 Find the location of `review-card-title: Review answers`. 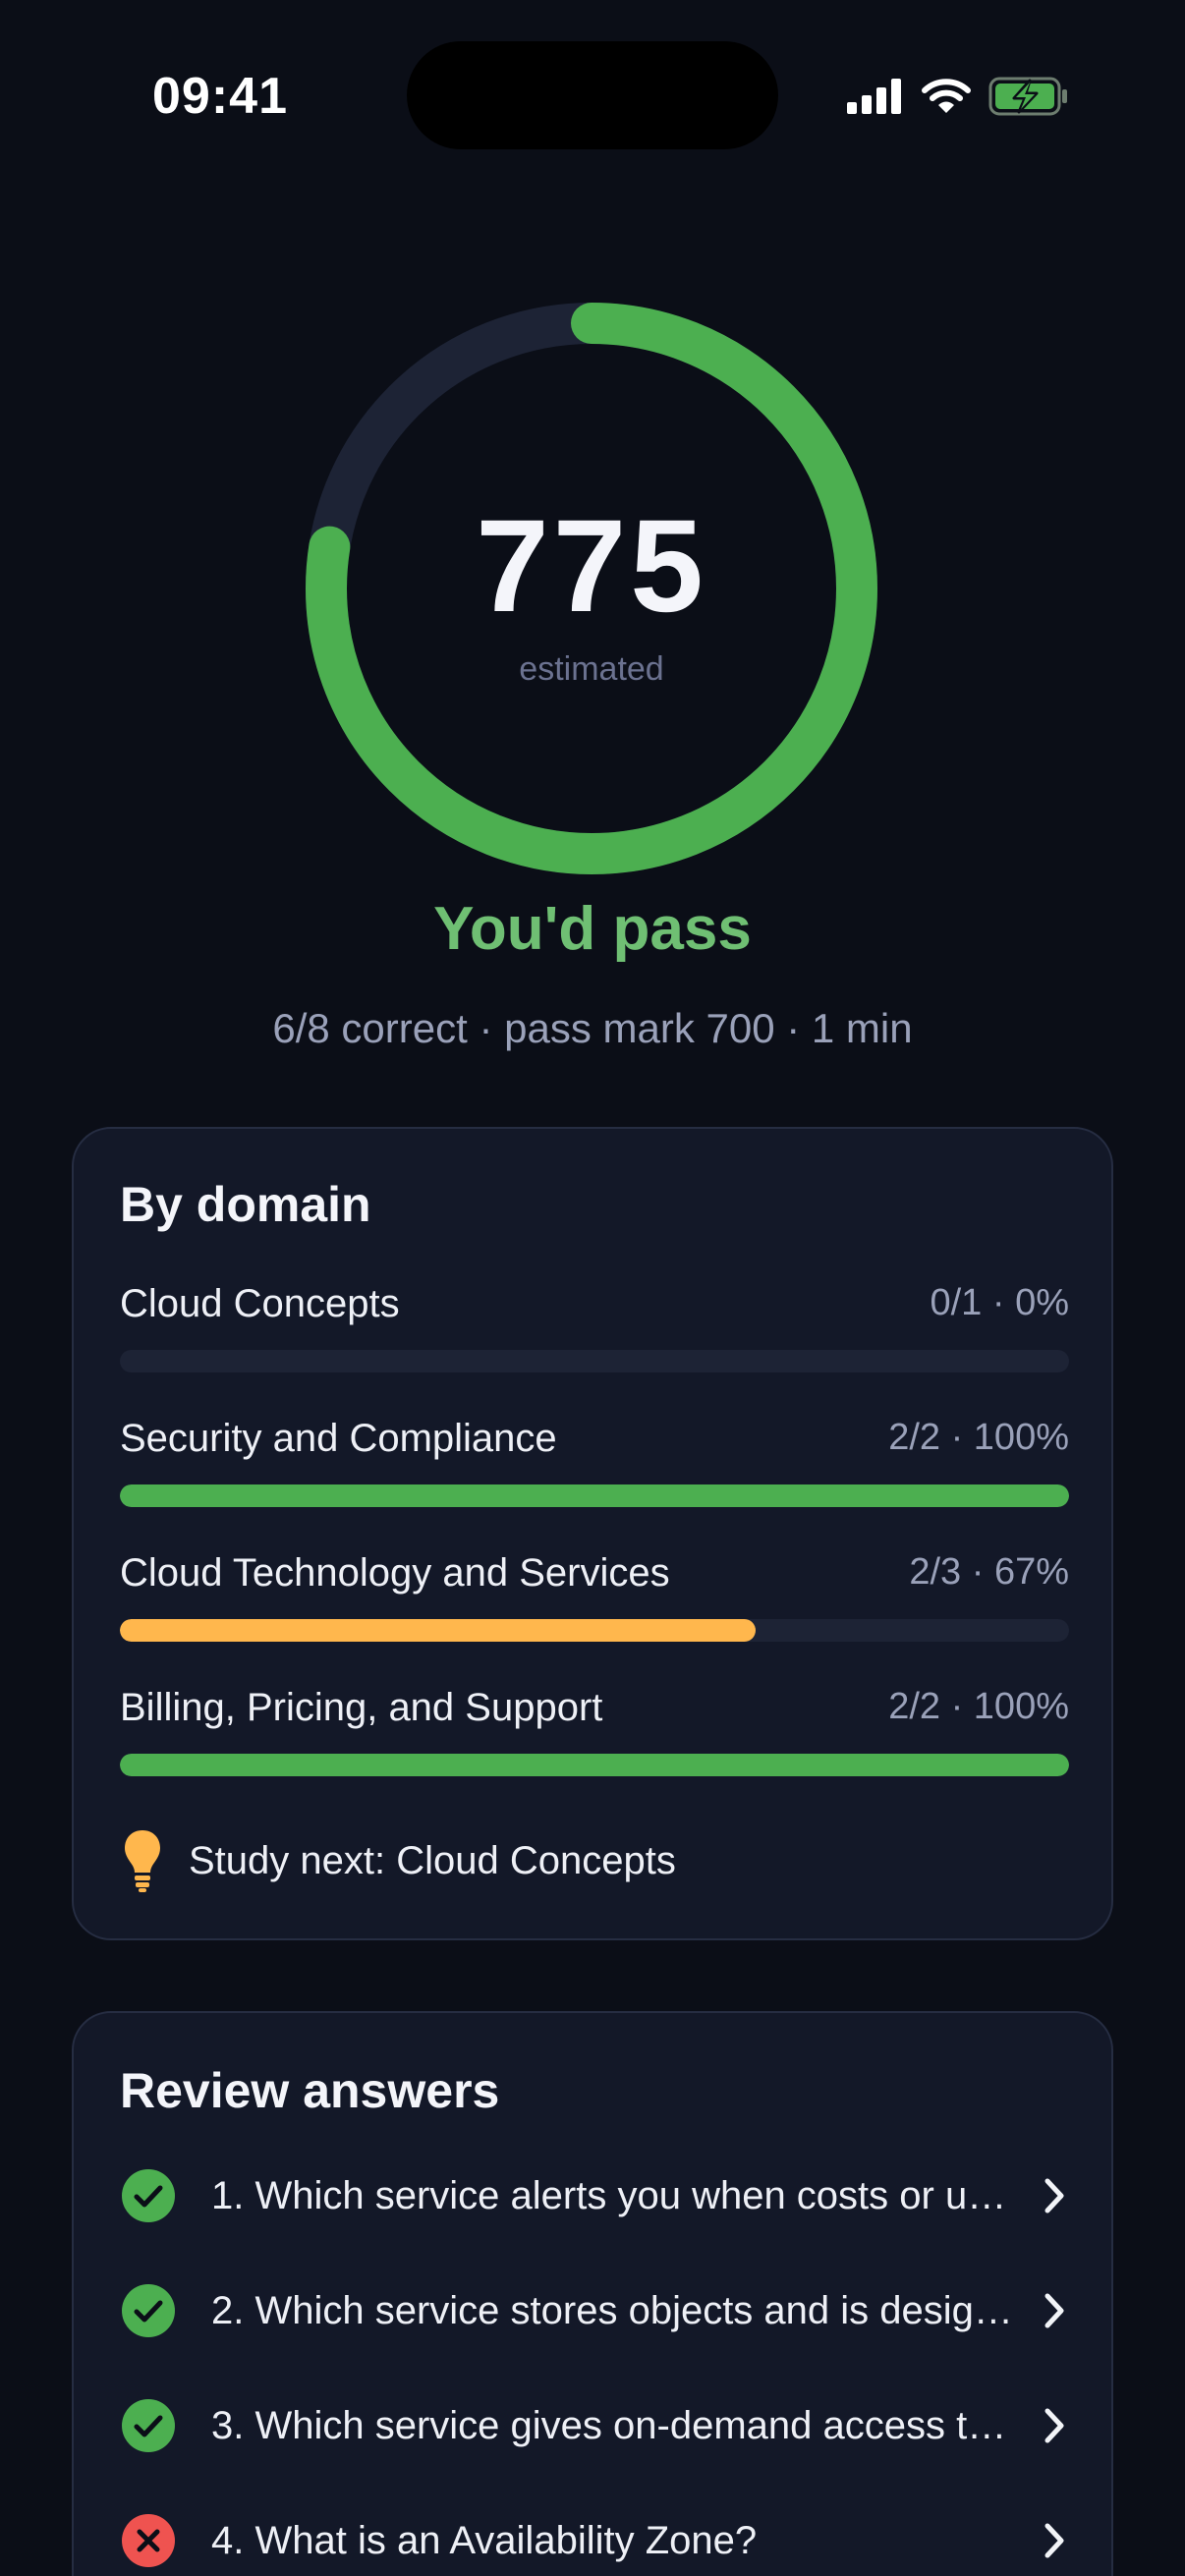

review-card-title: Review answers is located at coordinates (310, 2090).